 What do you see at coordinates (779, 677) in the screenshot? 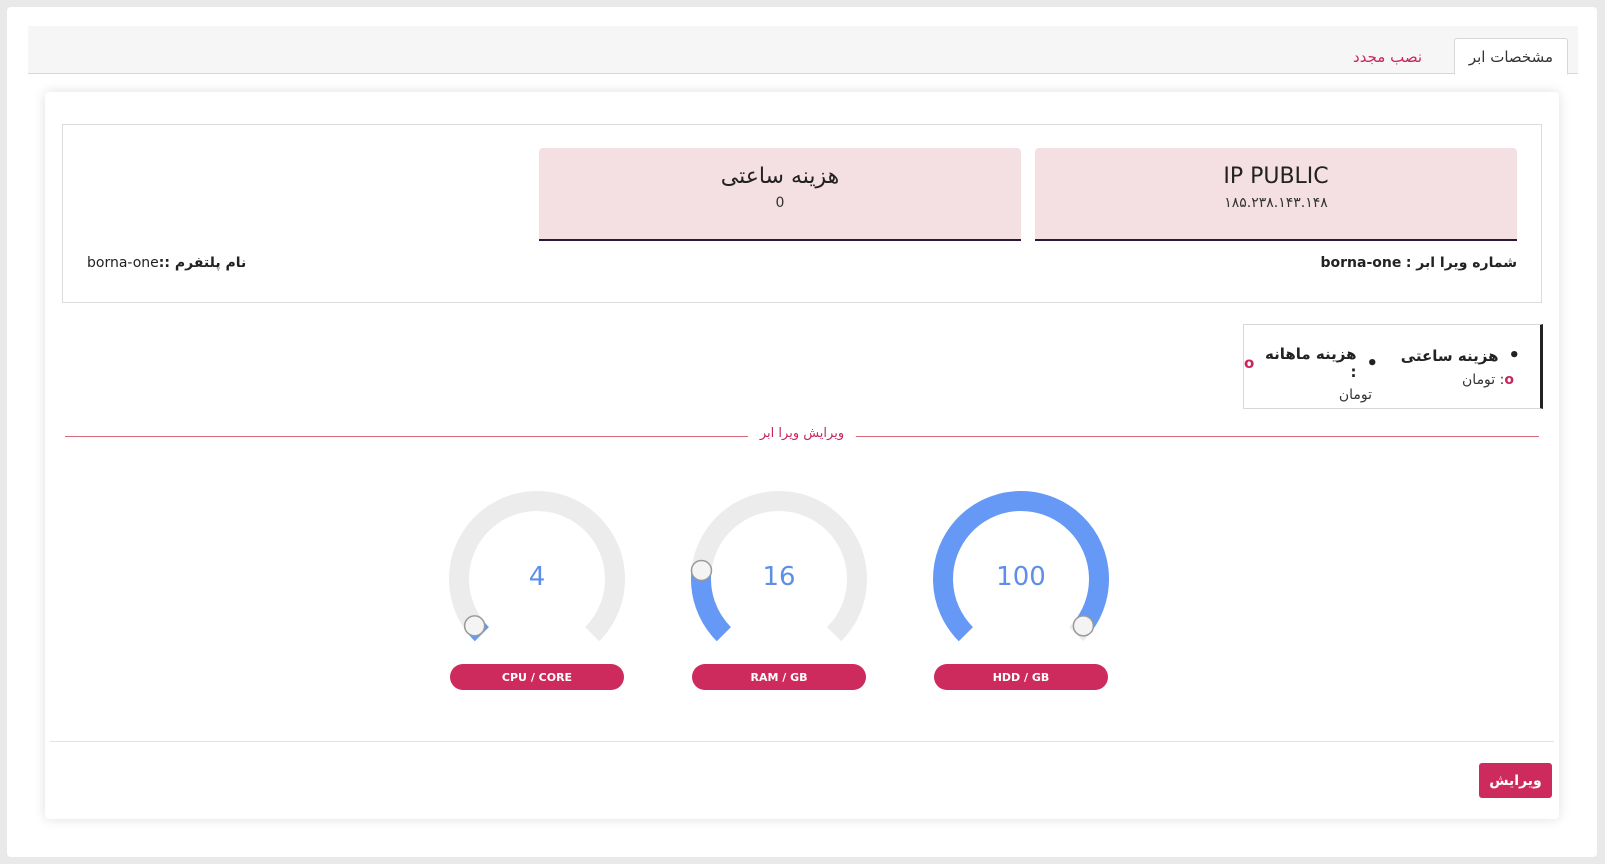
I see `ram-gauge-label: RAM / GB` at bounding box center [779, 677].